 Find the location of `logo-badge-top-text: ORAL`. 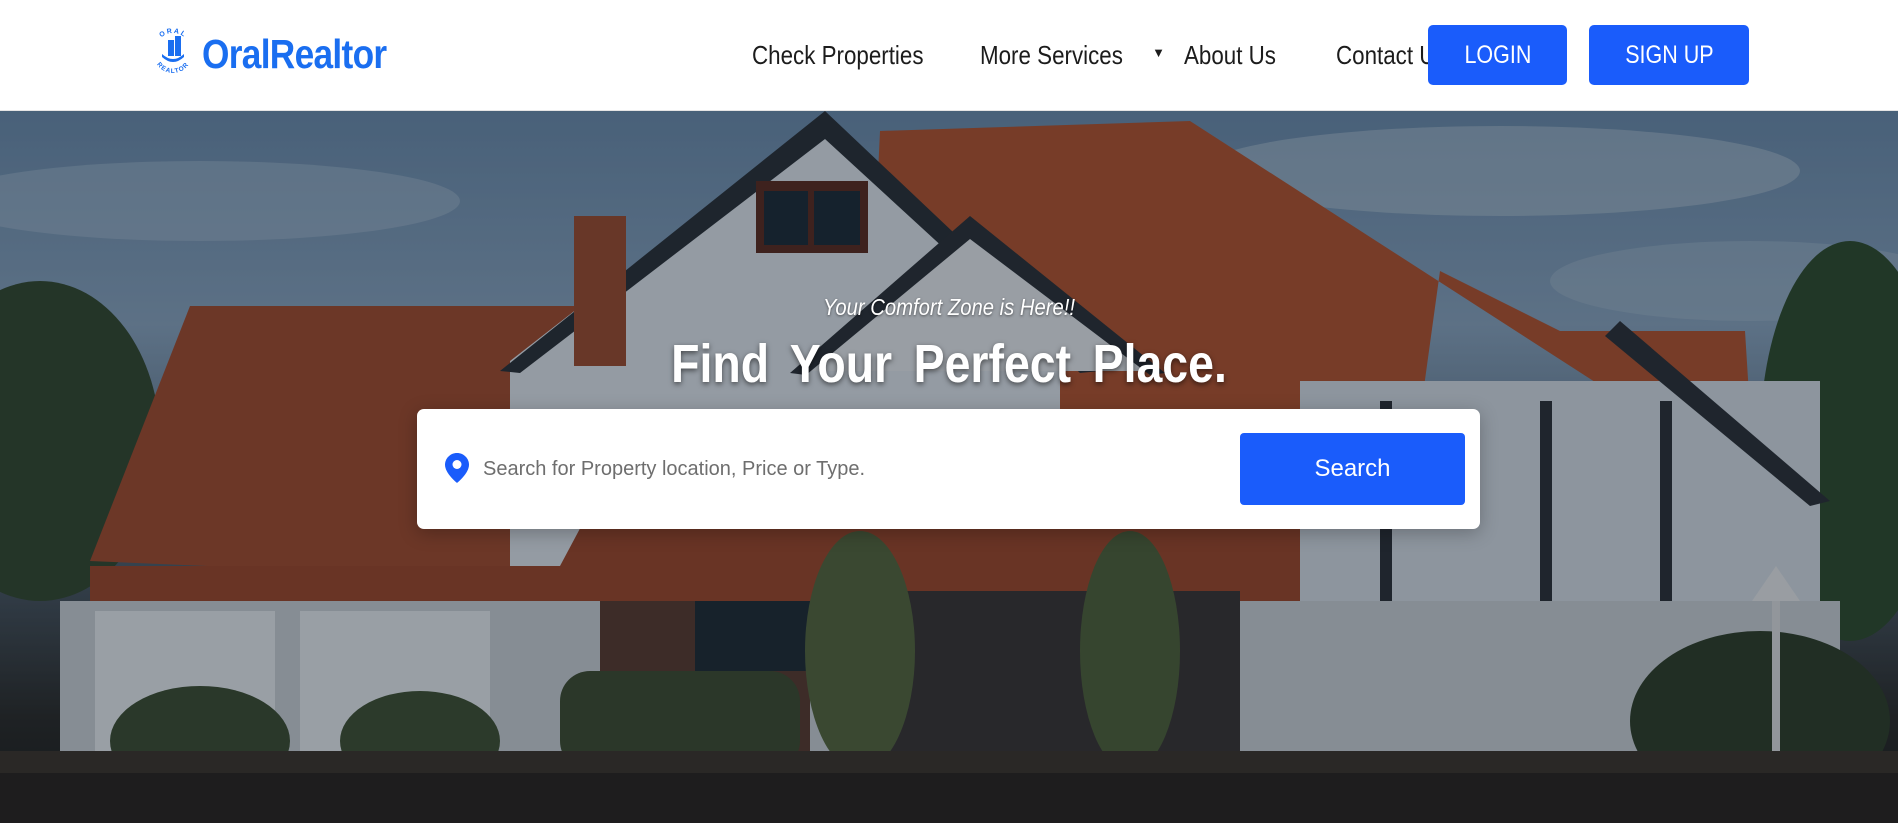

logo-badge-top-text: ORAL is located at coordinates (172, 33).